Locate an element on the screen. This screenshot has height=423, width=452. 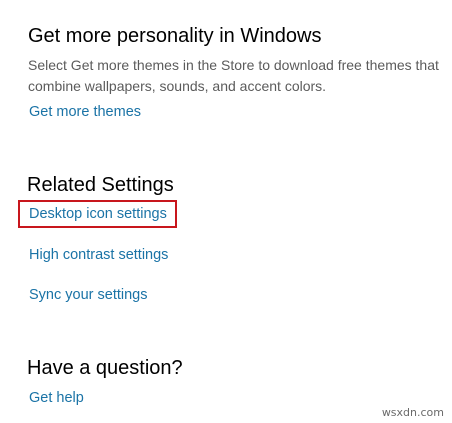
personality-section-title: Get more personality in Windows is located at coordinates (175, 36).